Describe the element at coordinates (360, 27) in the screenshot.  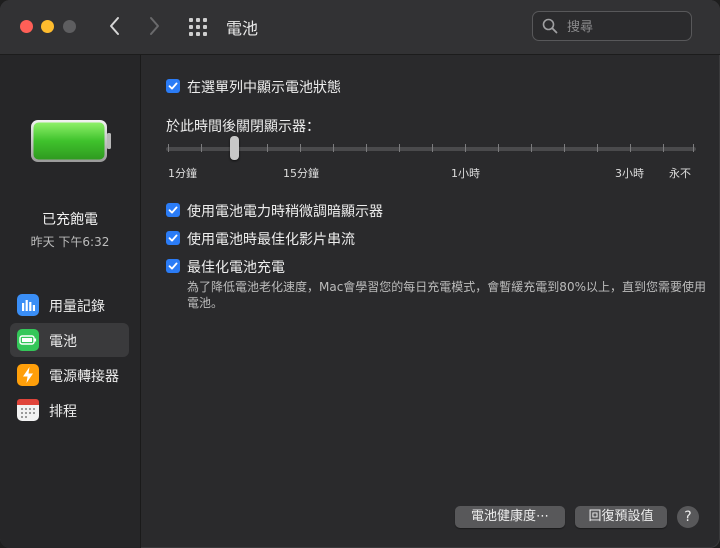
I see `toolbar: 電池` at that location.